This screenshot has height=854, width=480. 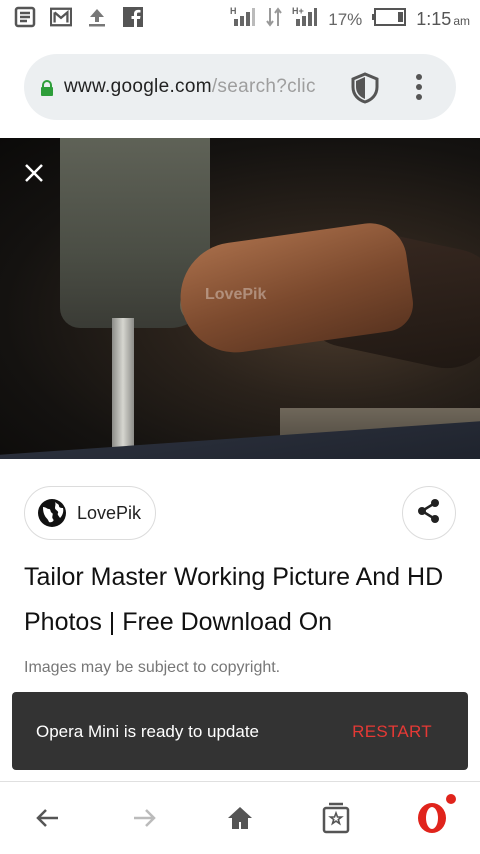 What do you see at coordinates (97, 17) in the screenshot?
I see `upload-icon` at bounding box center [97, 17].